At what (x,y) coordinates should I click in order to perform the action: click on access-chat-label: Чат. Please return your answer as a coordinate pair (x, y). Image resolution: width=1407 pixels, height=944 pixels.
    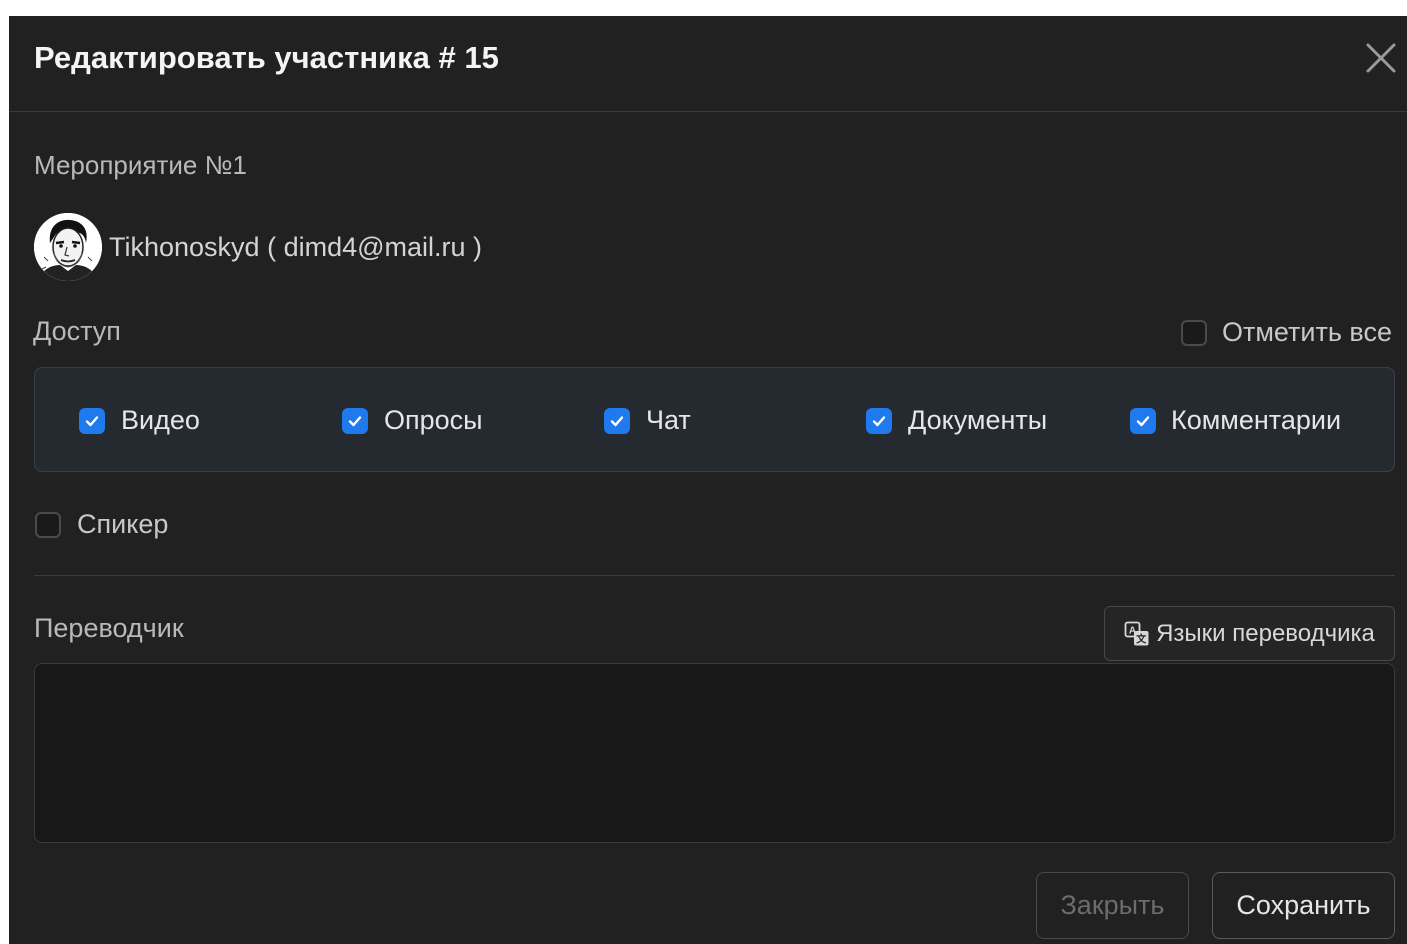
    Looking at the image, I should click on (668, 420).